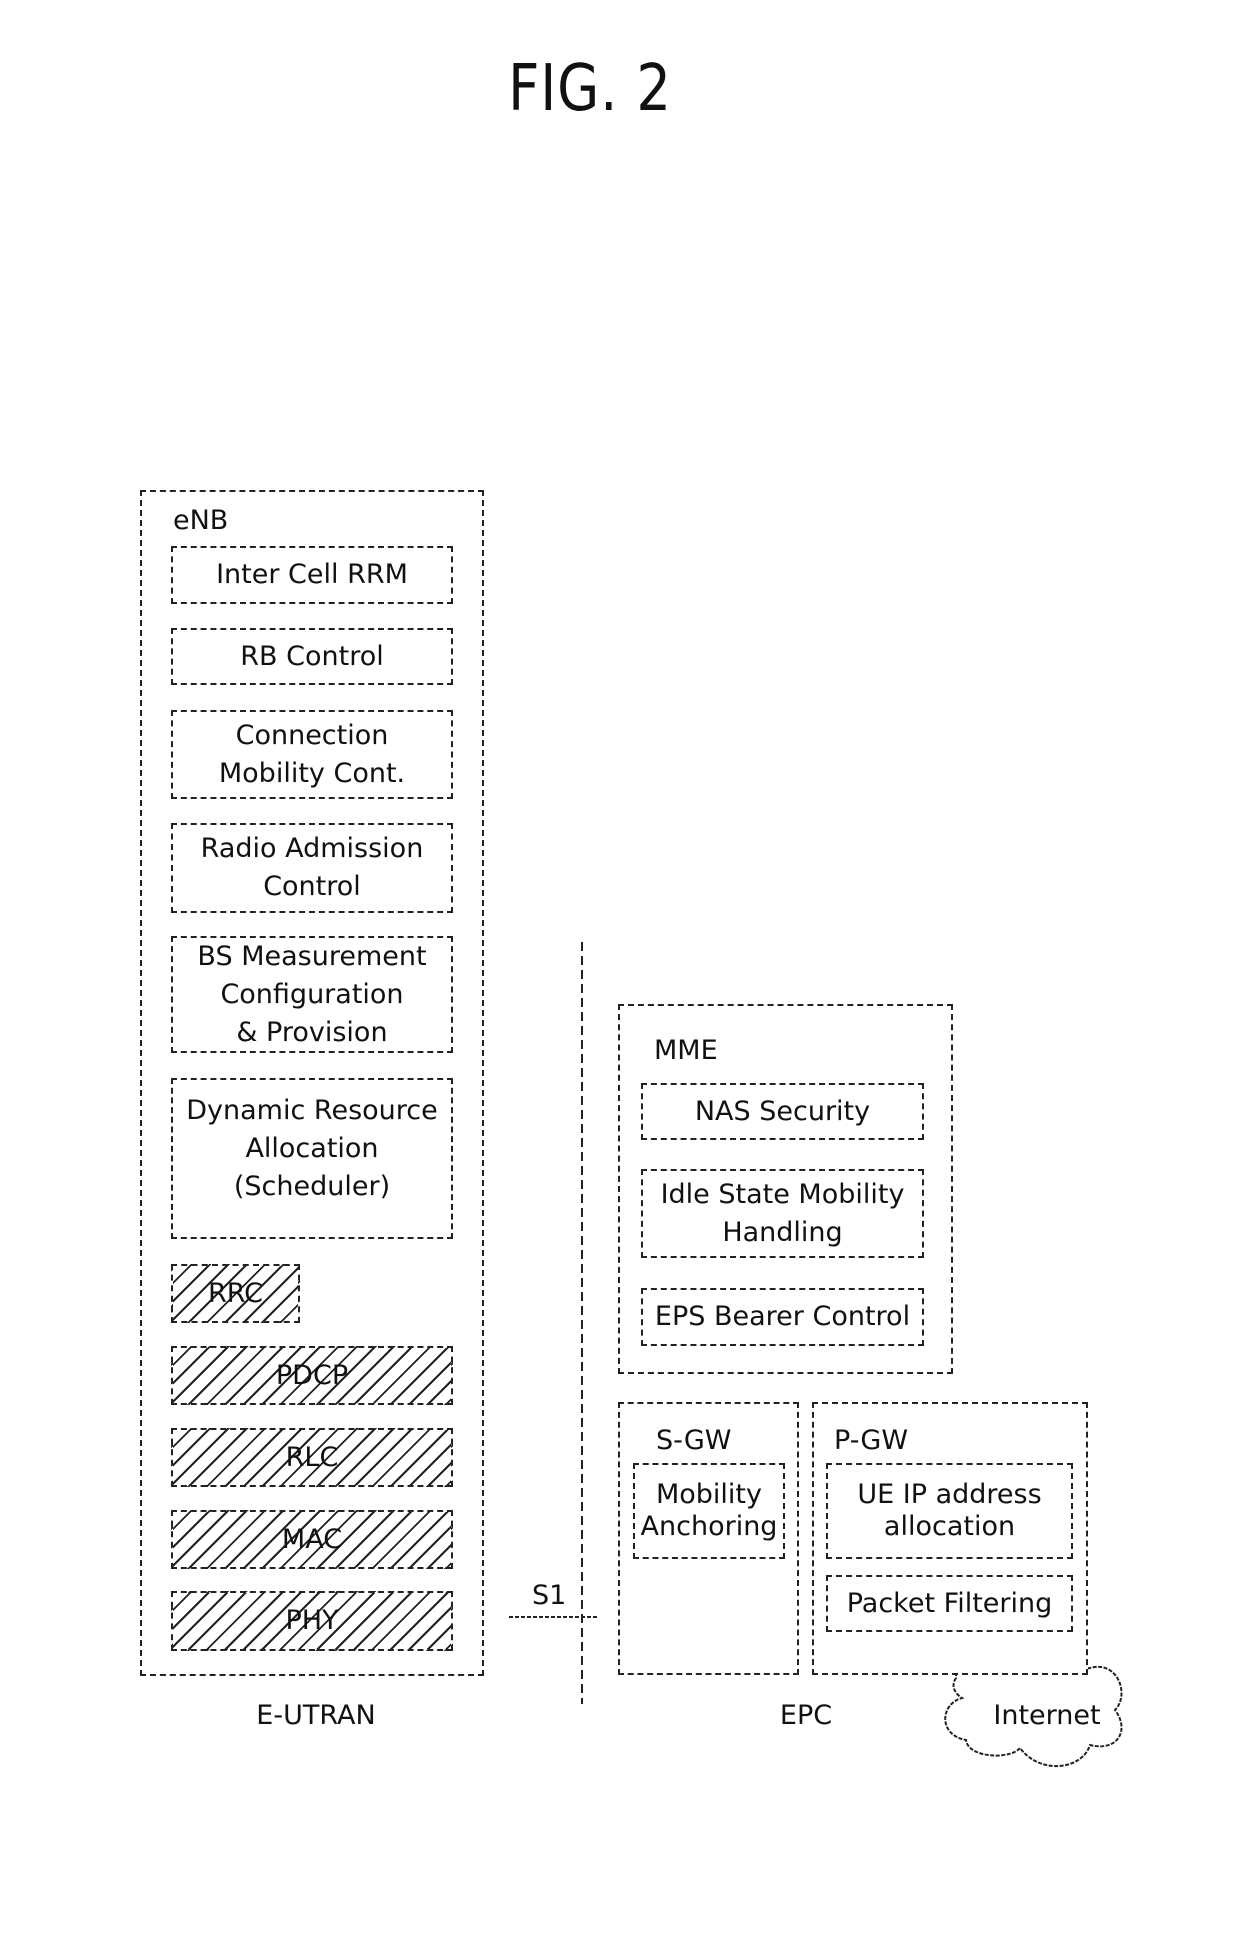 The height and width of the screenshot is (1933, 1240). Describe the element at coordinates (949, 1603) in the screenshot. I see `packet-filtering-block: Packet Filtering` at that location.